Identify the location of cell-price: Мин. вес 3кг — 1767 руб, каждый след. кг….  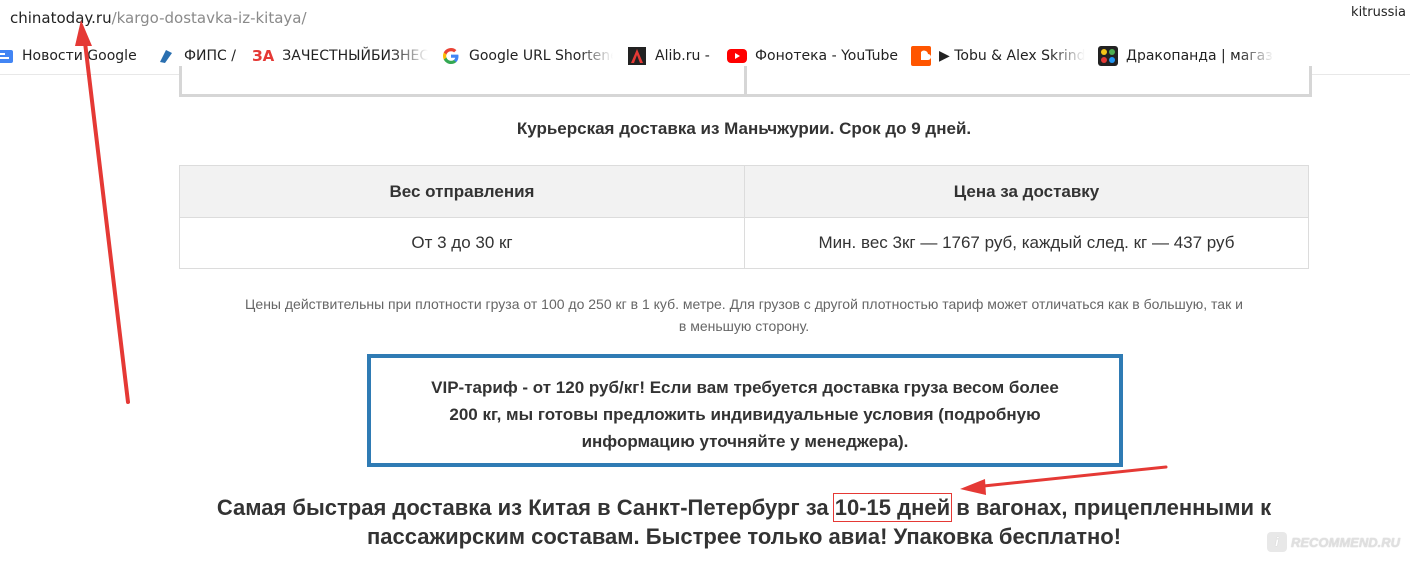
(1026, 243).